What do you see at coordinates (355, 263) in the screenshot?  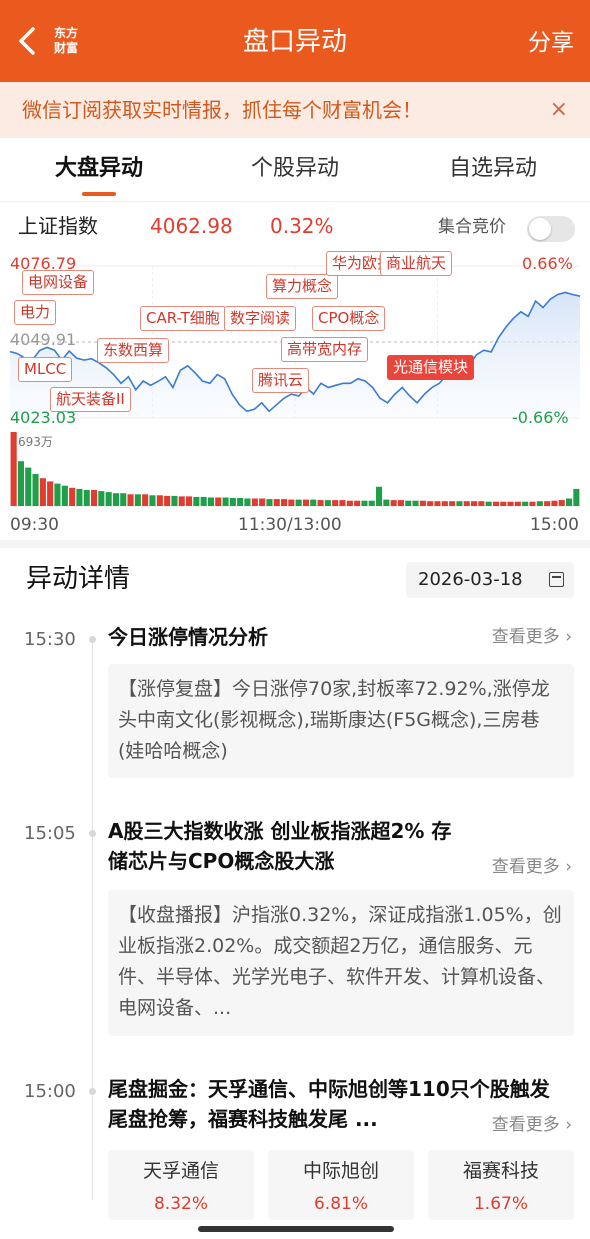 I see `tag-huawei-euler: 华为欧拉` at bounding box center [355, 263].